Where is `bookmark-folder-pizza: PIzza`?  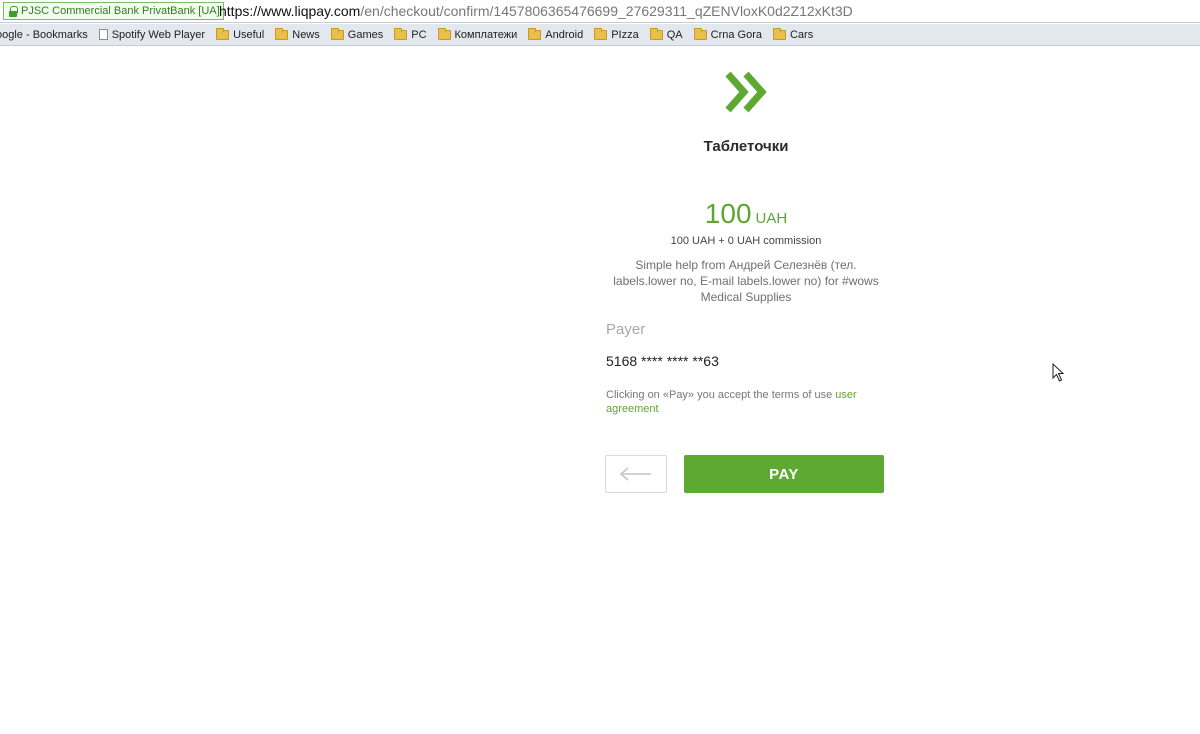 bookmark-folder-pizza: PIzza is located at coordinates (616, 34).